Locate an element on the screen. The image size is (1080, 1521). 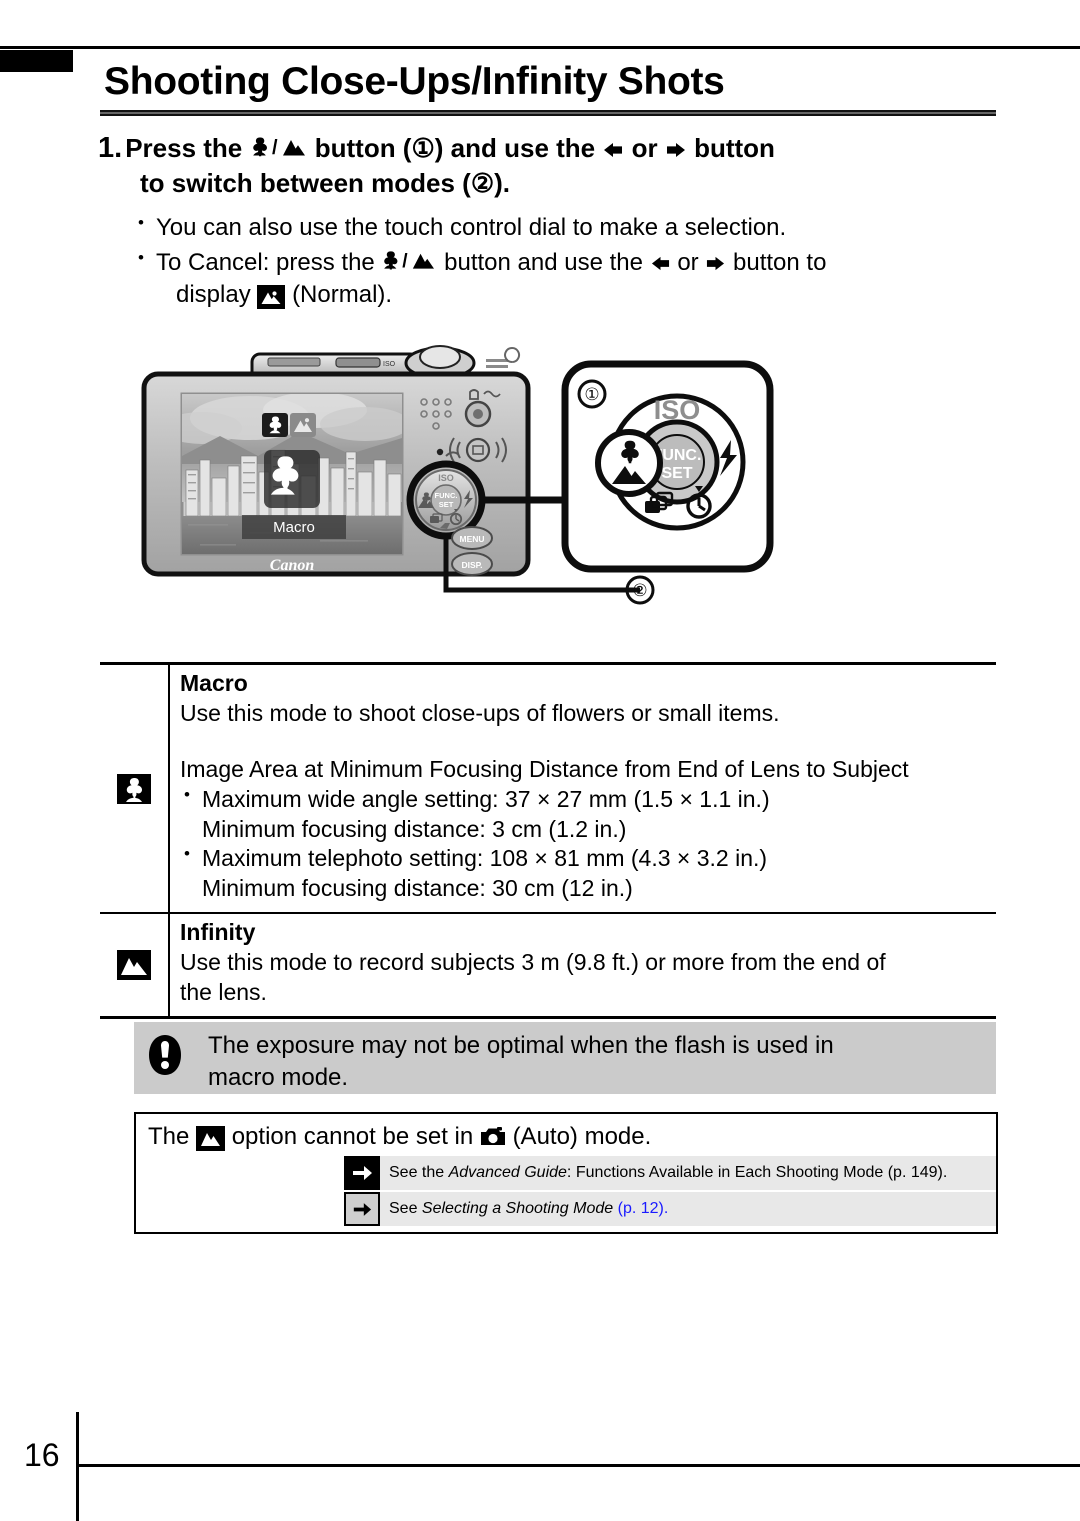
dial-func-label: FUNC. is located at coordinates (446, 495).